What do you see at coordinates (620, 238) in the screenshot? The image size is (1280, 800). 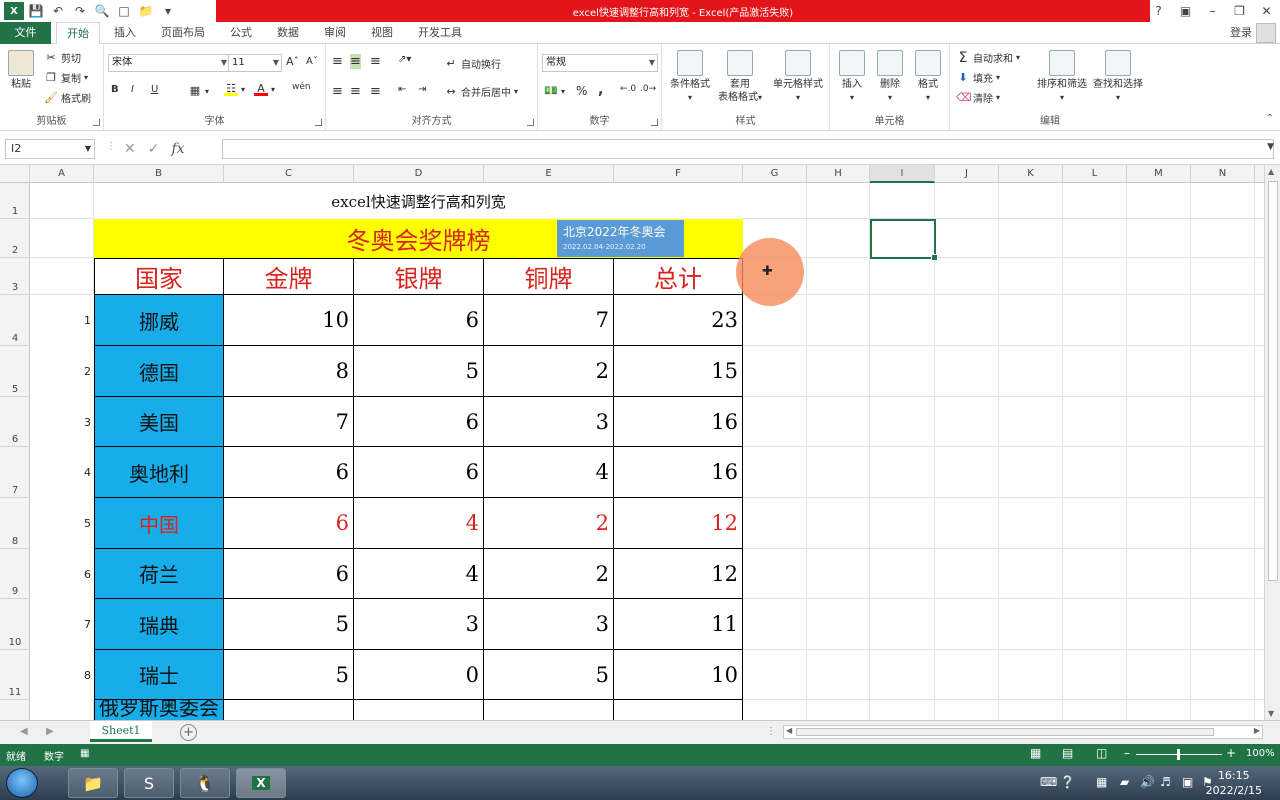 I see `olympics-label-shape: 北京2022年冬奥会 2022.02.04-2022.02.20` at bounding box center [620, 238].